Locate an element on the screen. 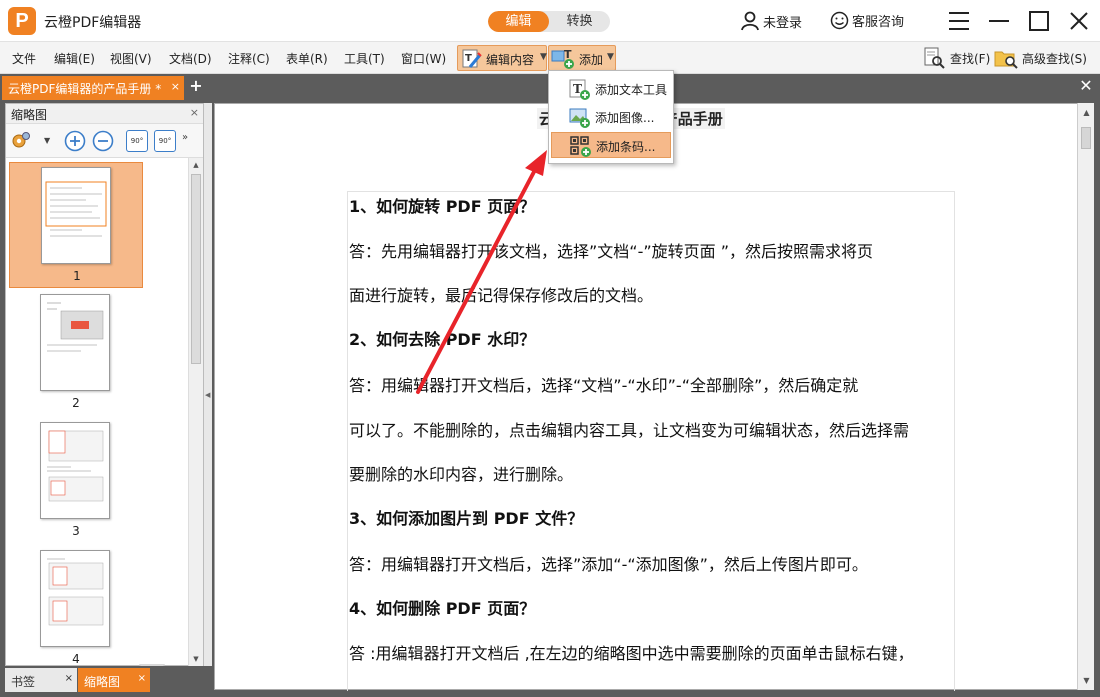 The width and height of the screenshot is (1100, 697). thumbnail-page-number: 2 is located at coordinates (76, 403).